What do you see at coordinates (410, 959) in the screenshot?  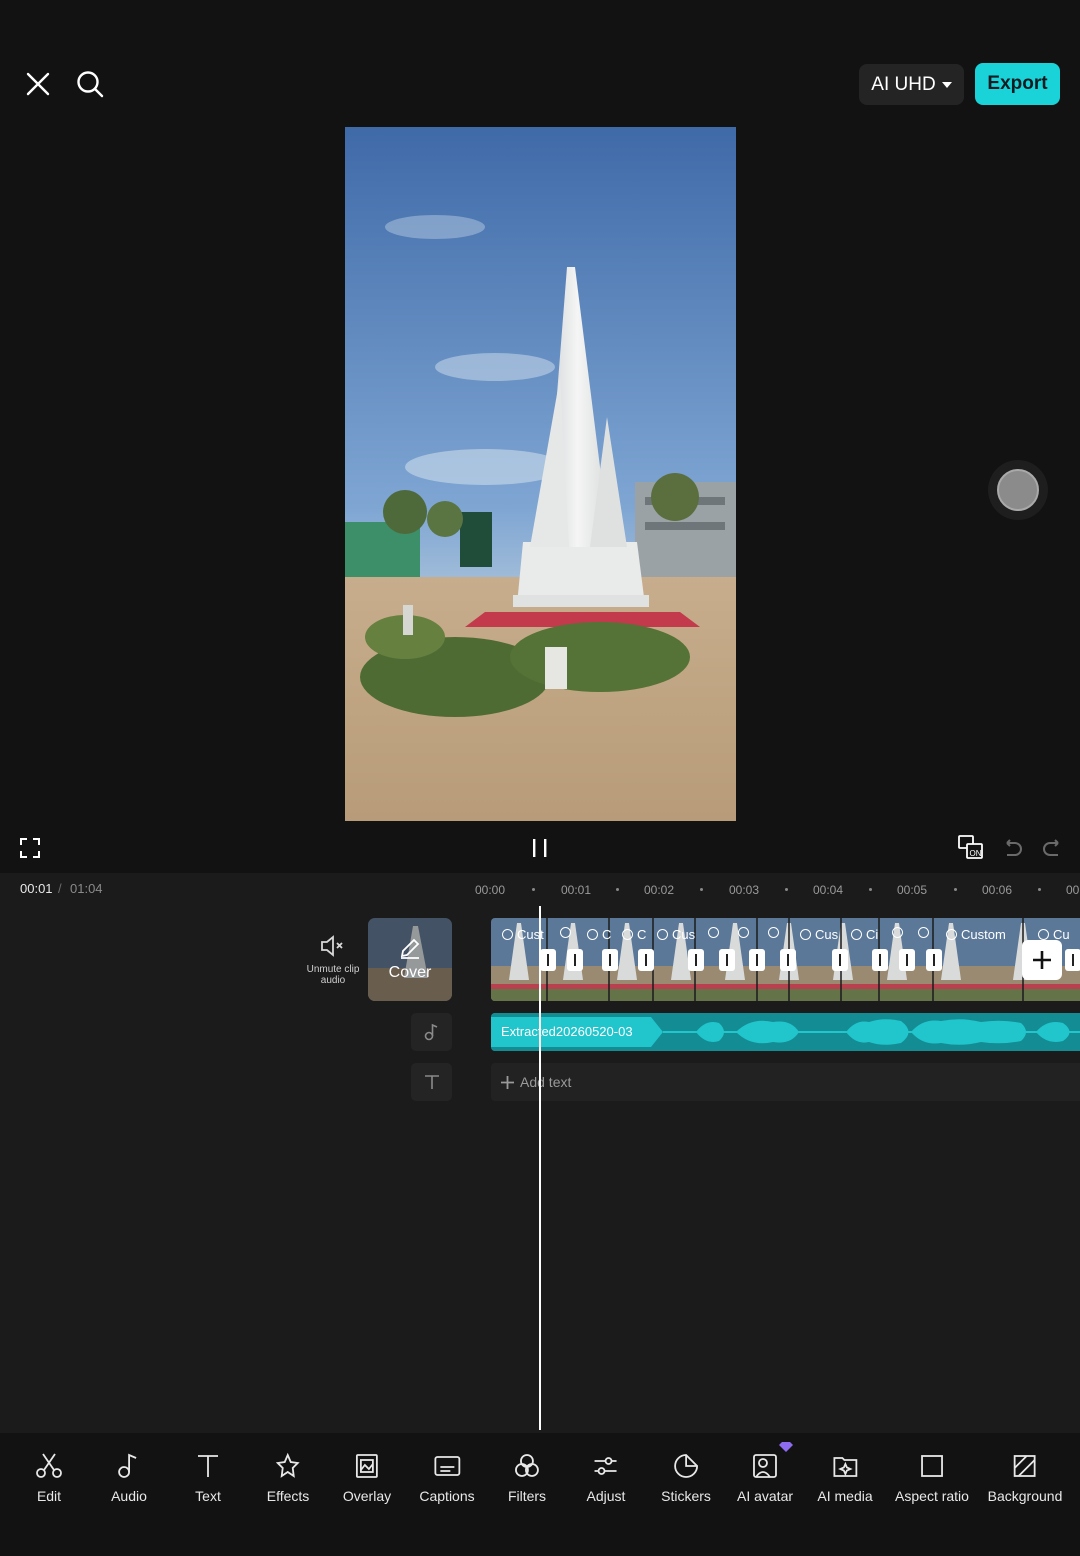 I see `cover-button: Cover` at bounding box center [410, 959].